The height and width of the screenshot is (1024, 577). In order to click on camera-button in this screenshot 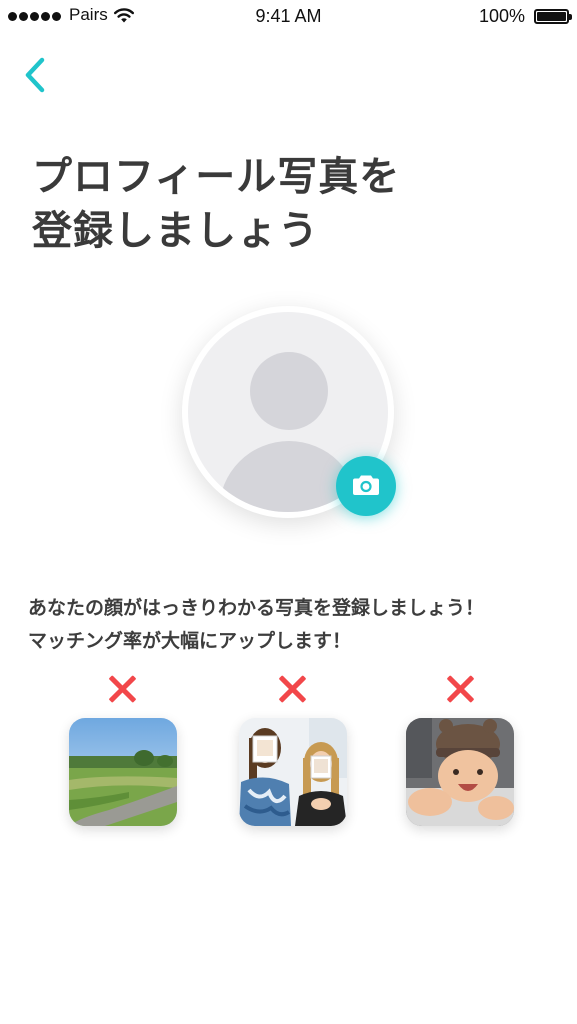, I will do `click(366, 486)`.